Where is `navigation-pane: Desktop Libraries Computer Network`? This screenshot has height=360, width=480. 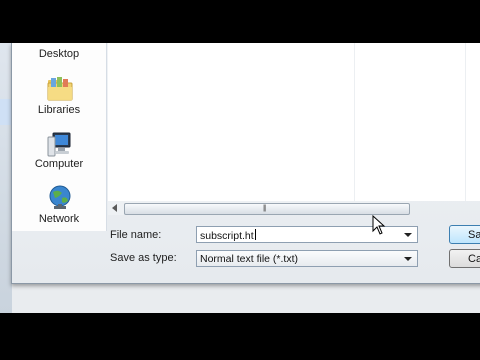
navigation-pane: Desktop Libraries Computer Network is located at coordinates (59, 137).